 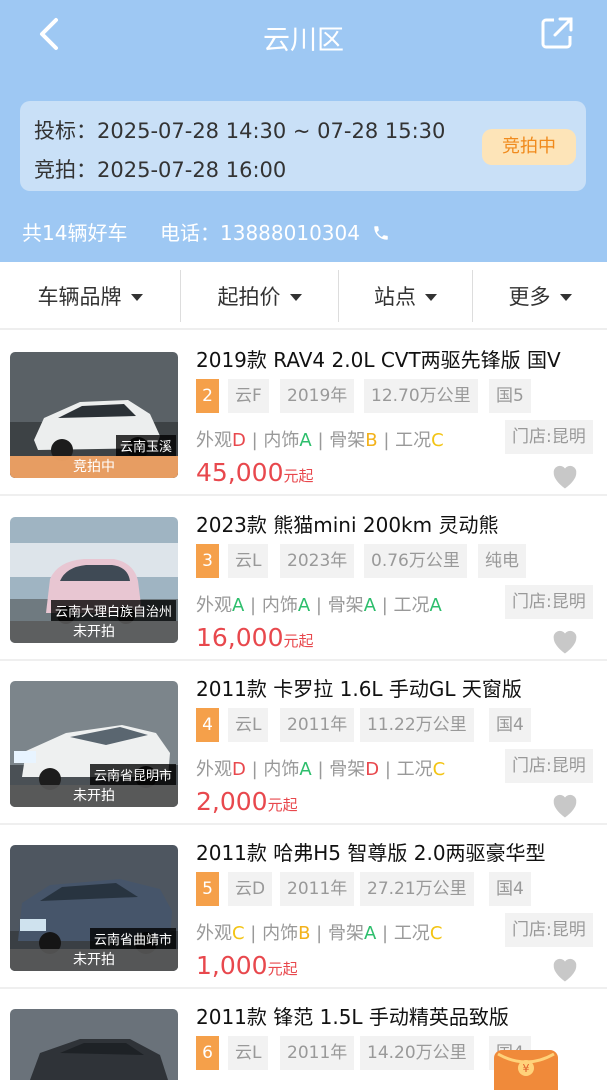 What do you see at coordinates (415, 561) in the screenshot?
I see `mileage: 0.76万公里` at bounding box center [415, 561].